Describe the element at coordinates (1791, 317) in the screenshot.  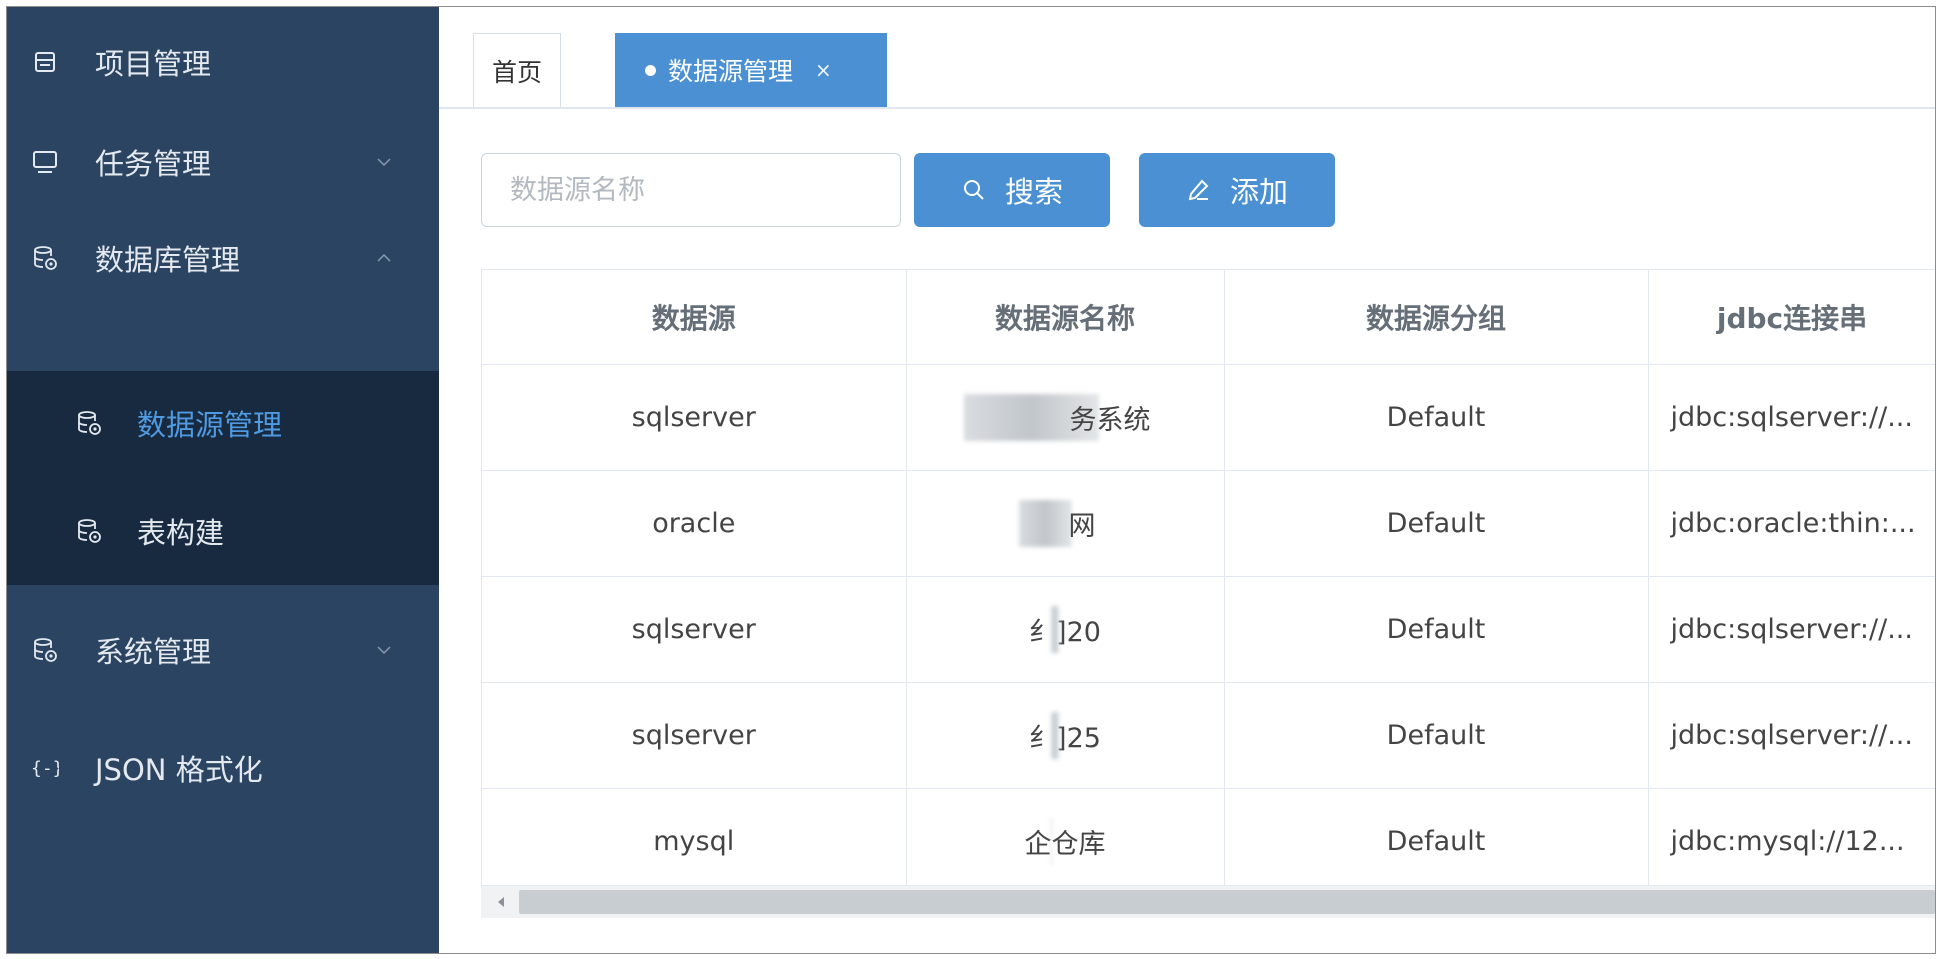
I see `column-header: jdbc连接串` at that location.